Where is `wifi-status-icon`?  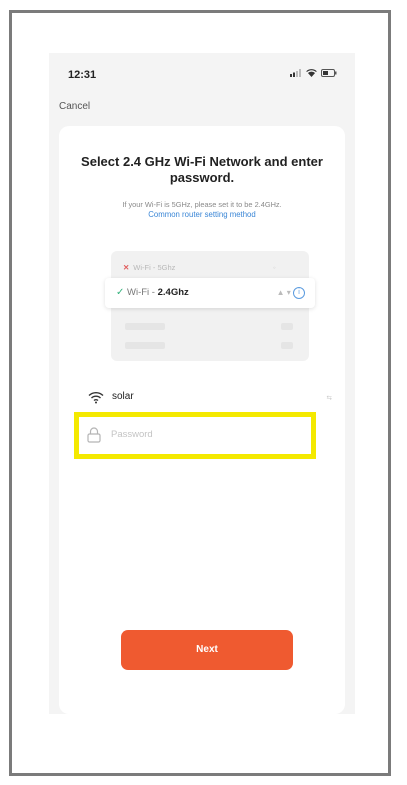 wifi-status-icon is located at coordinates (311, 73).